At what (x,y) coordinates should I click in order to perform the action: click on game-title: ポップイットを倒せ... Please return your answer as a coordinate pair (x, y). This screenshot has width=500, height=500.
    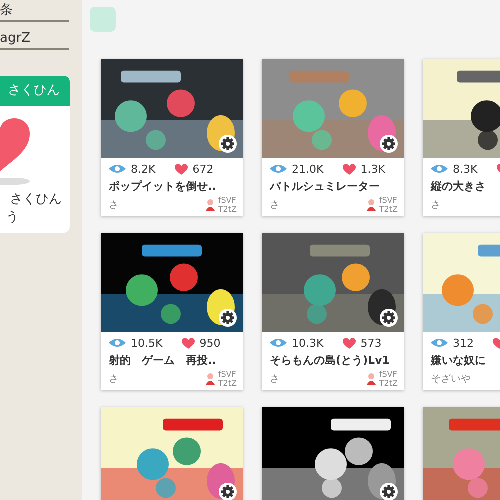
    Looking at the image, I should click on (162, 186).